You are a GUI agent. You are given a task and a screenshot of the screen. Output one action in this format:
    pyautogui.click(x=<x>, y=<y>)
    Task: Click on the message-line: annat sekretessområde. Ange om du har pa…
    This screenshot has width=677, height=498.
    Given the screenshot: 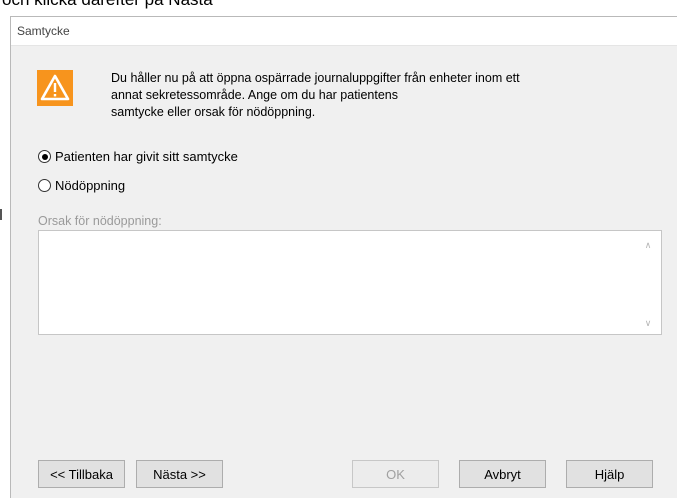 What is the action you would take?
    pyautogui.click(x=254, y=95)
    